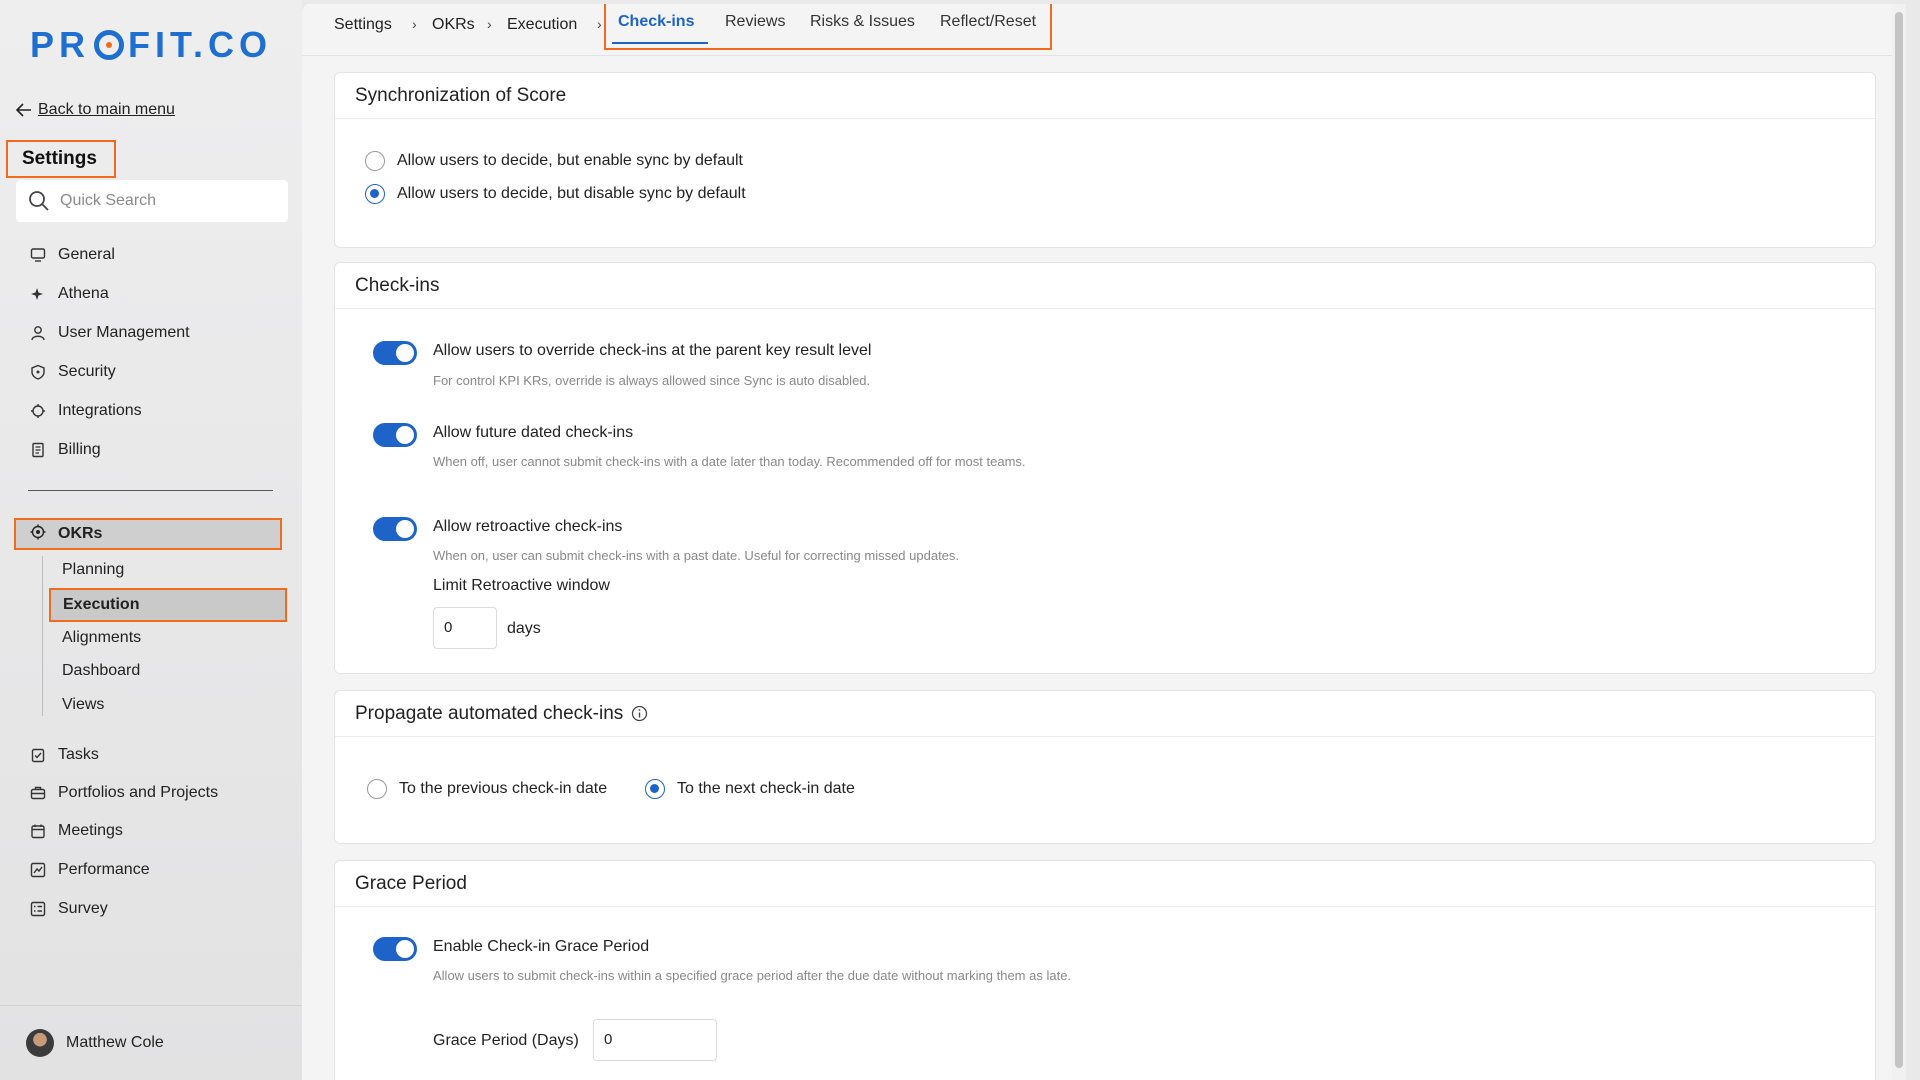 This screenshot has height=1080, width=1920. Describe the element at coordinates (38, 909) in the screenshot. I see `survey-icon` at that location.